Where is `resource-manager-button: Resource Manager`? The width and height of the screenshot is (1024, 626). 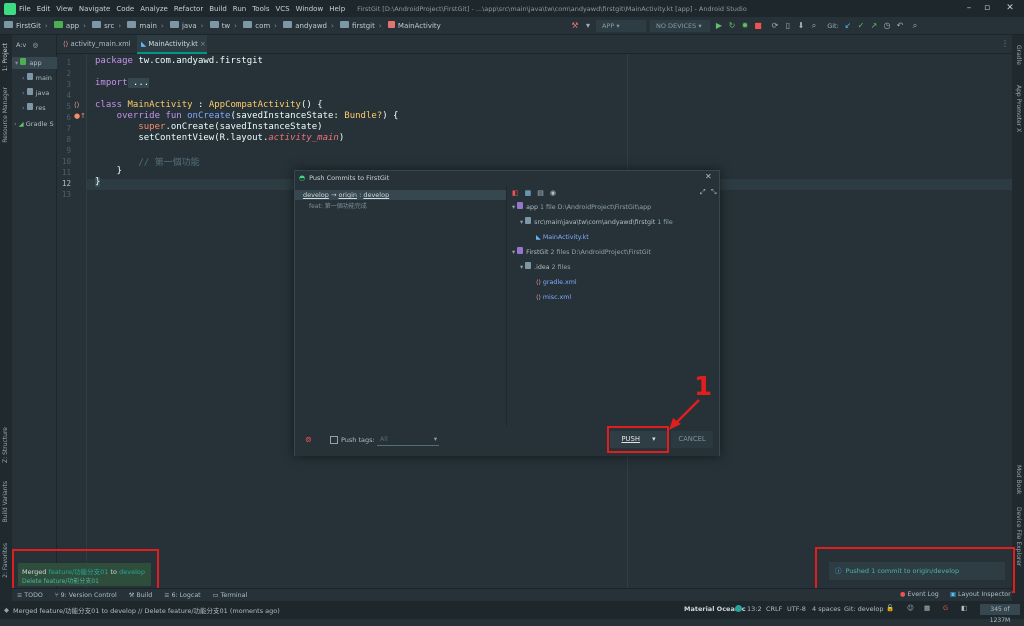
resource-manager-button: Resource Manager is located at coordinates (5, 115).